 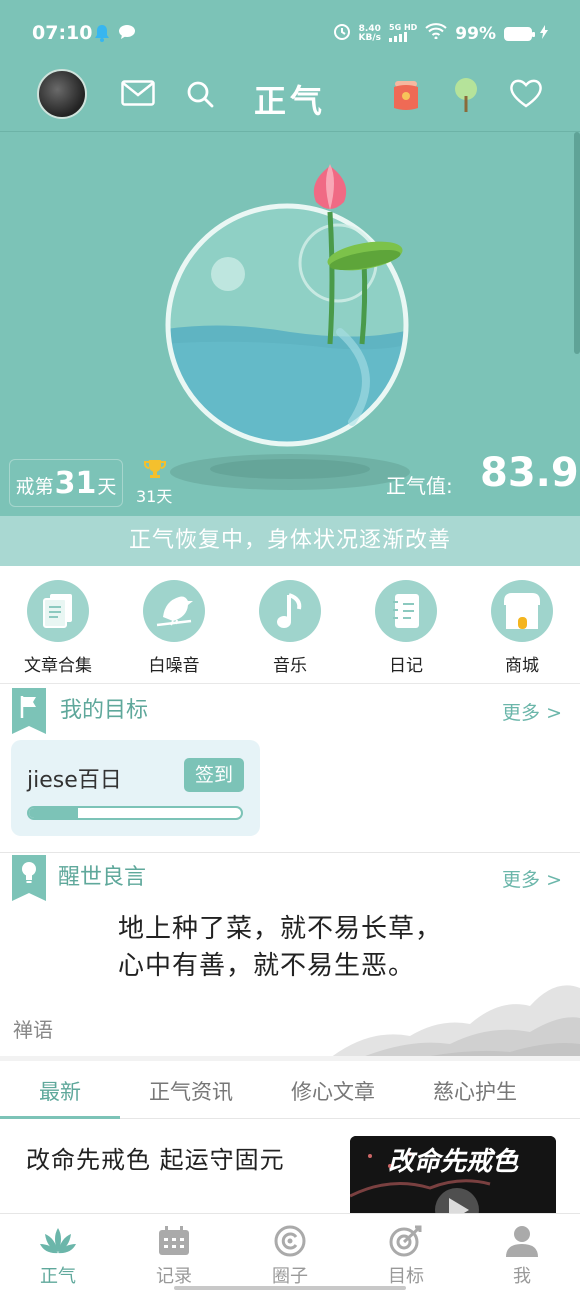 What do you see at coordinates (174, 666) in the screenshot?
I see `quick-item-label: 白噪音` at bounding box center [174, 666].